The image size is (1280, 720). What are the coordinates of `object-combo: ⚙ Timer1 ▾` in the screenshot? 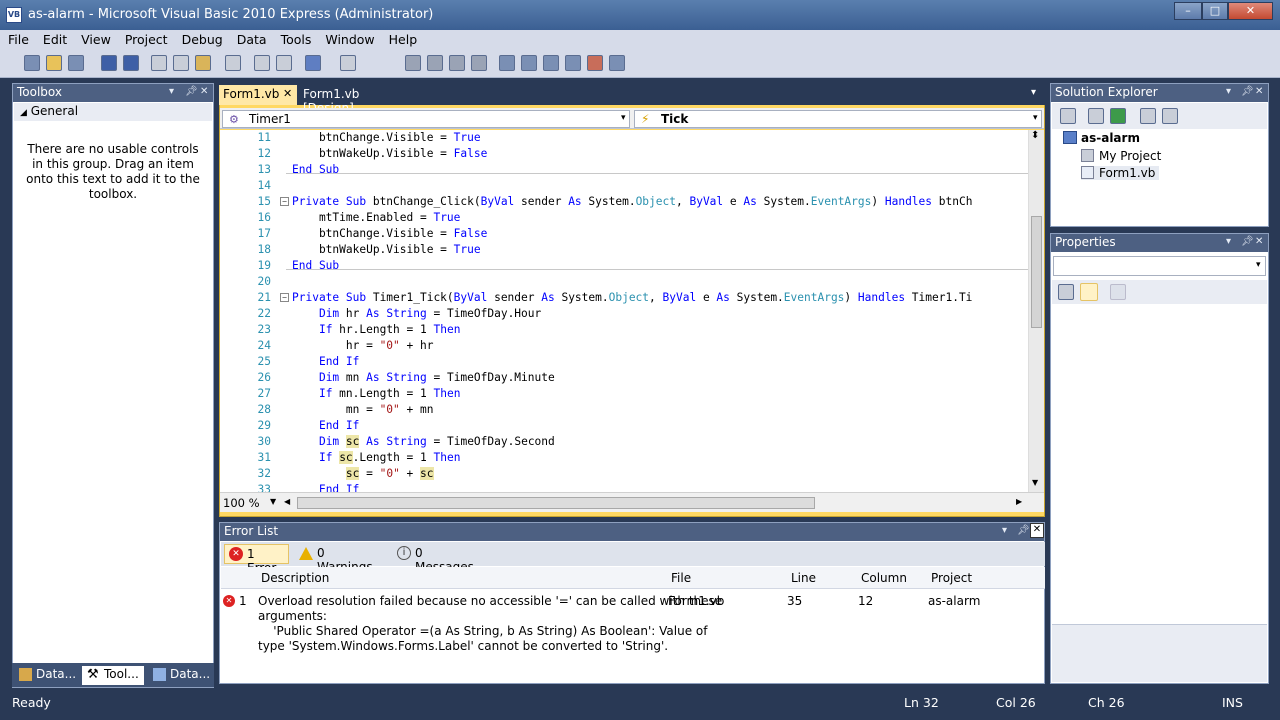 It's located at (426, 119).